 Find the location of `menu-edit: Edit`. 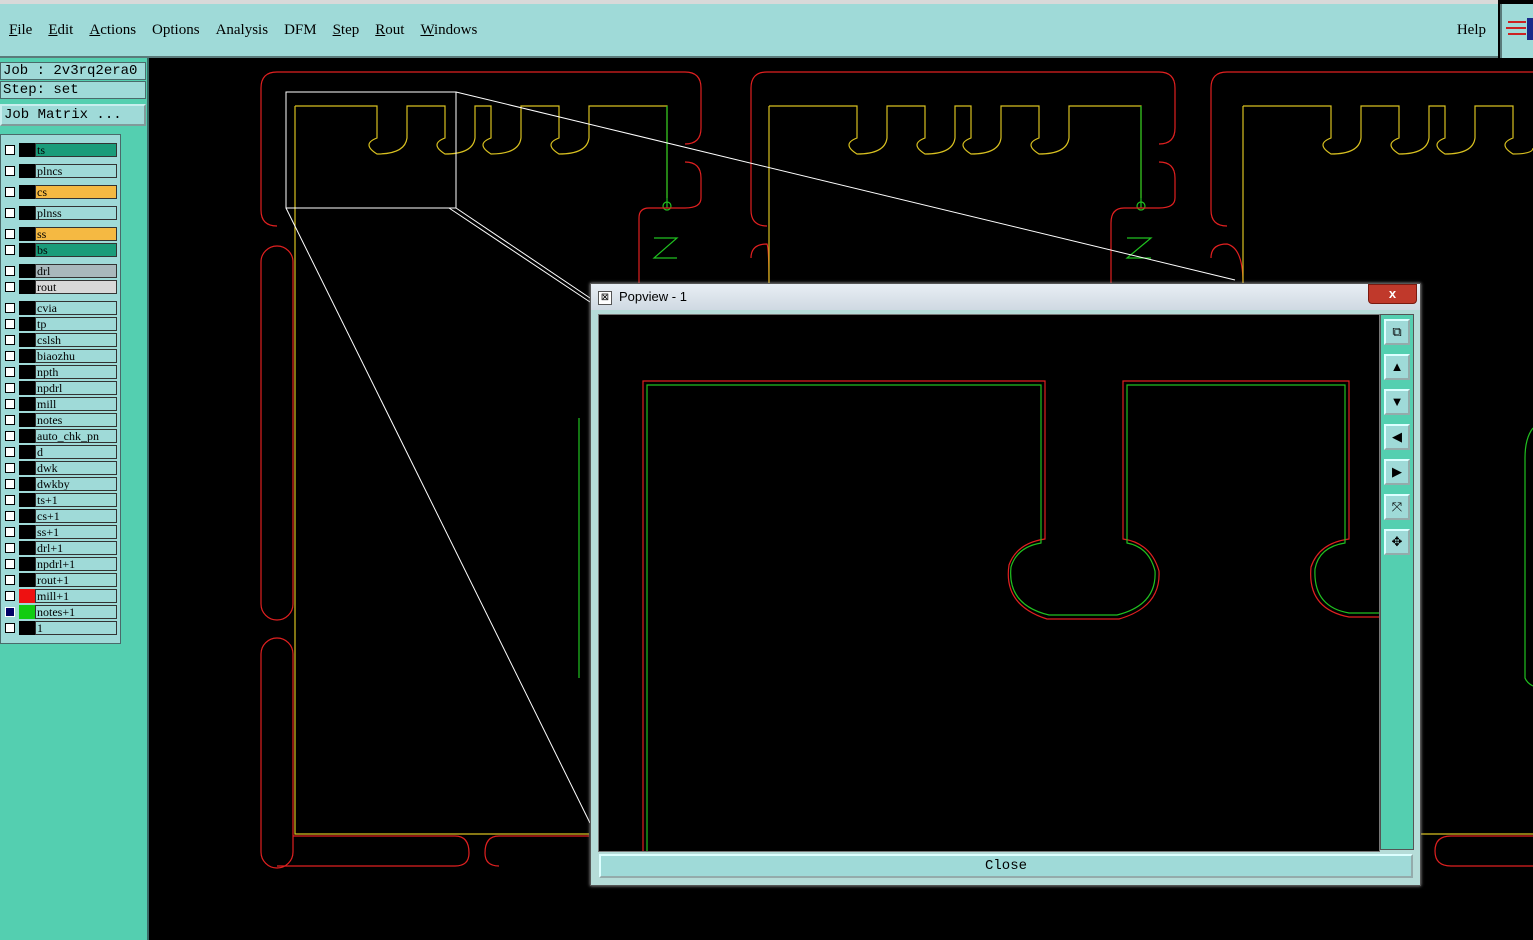

menu-edit: Edit is located at coordinates (60, 30).